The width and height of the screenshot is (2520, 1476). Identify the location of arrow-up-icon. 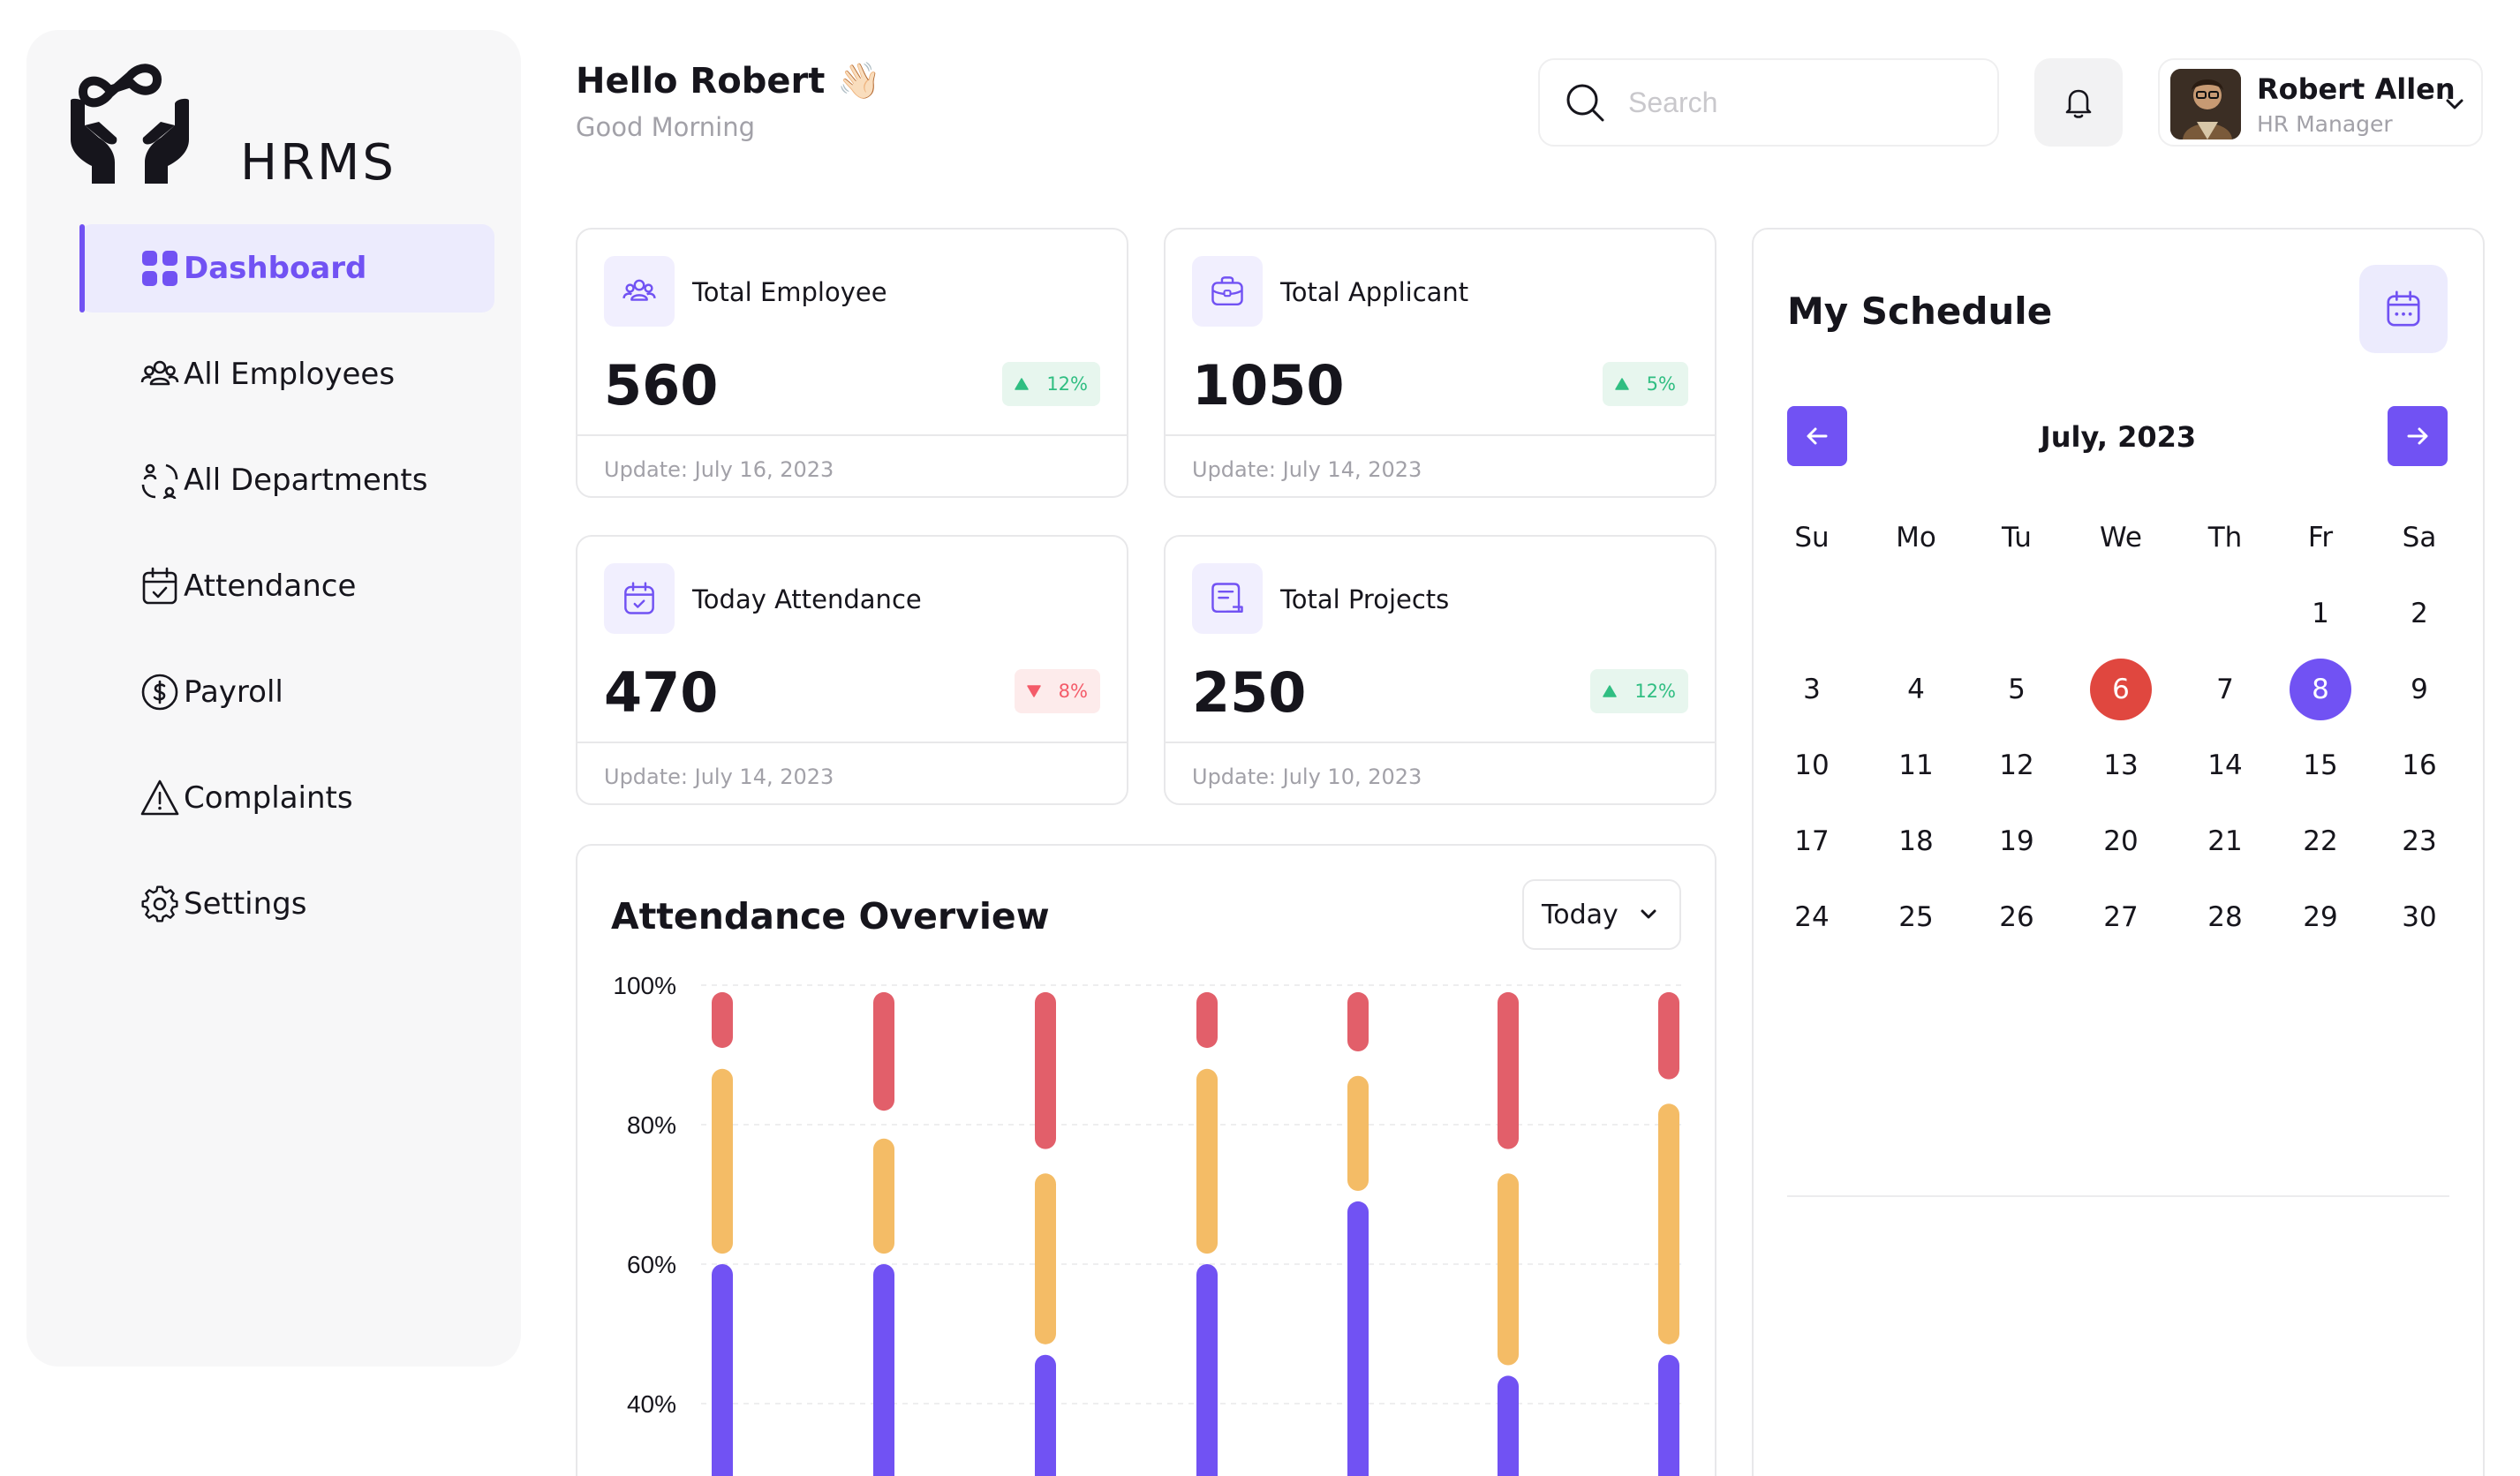
(1610, 691).